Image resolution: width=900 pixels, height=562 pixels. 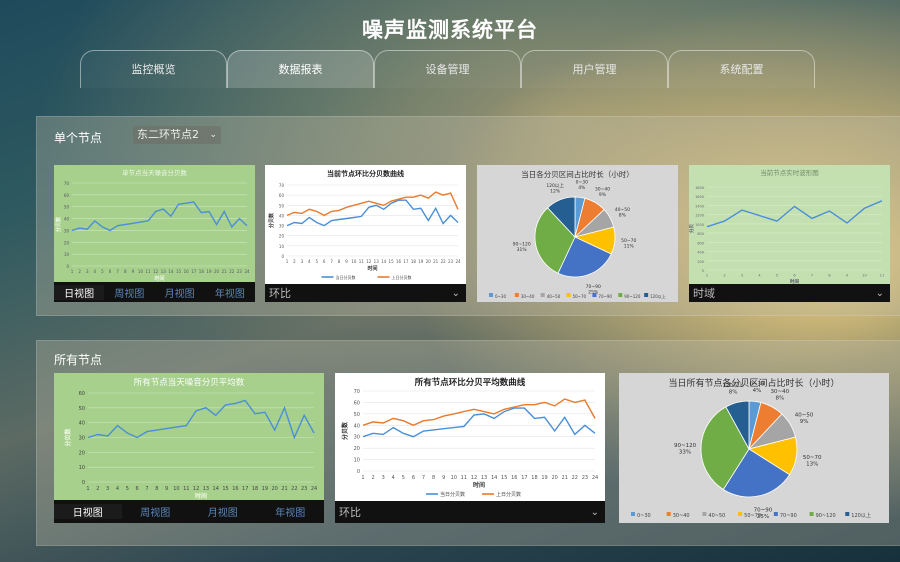 What do you see at coordinates (724, 276) in the screenshot?
I see `x-tick-label: 2` at bounding box center [724, 276].